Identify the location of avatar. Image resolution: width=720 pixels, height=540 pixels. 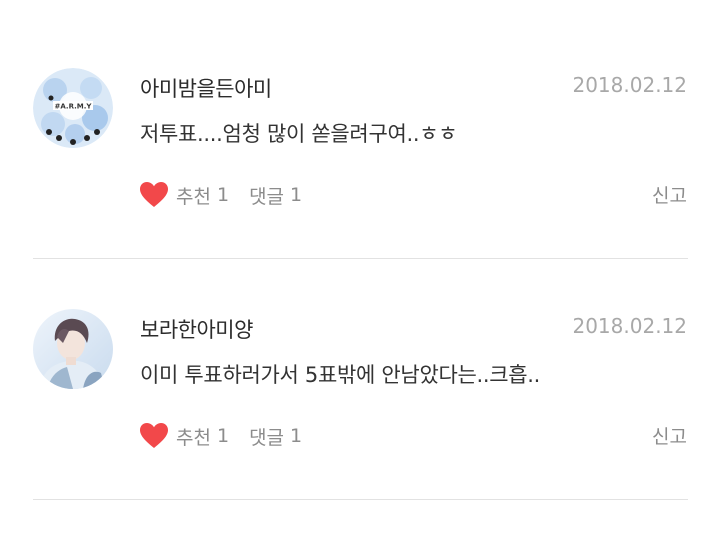
(73, 349).